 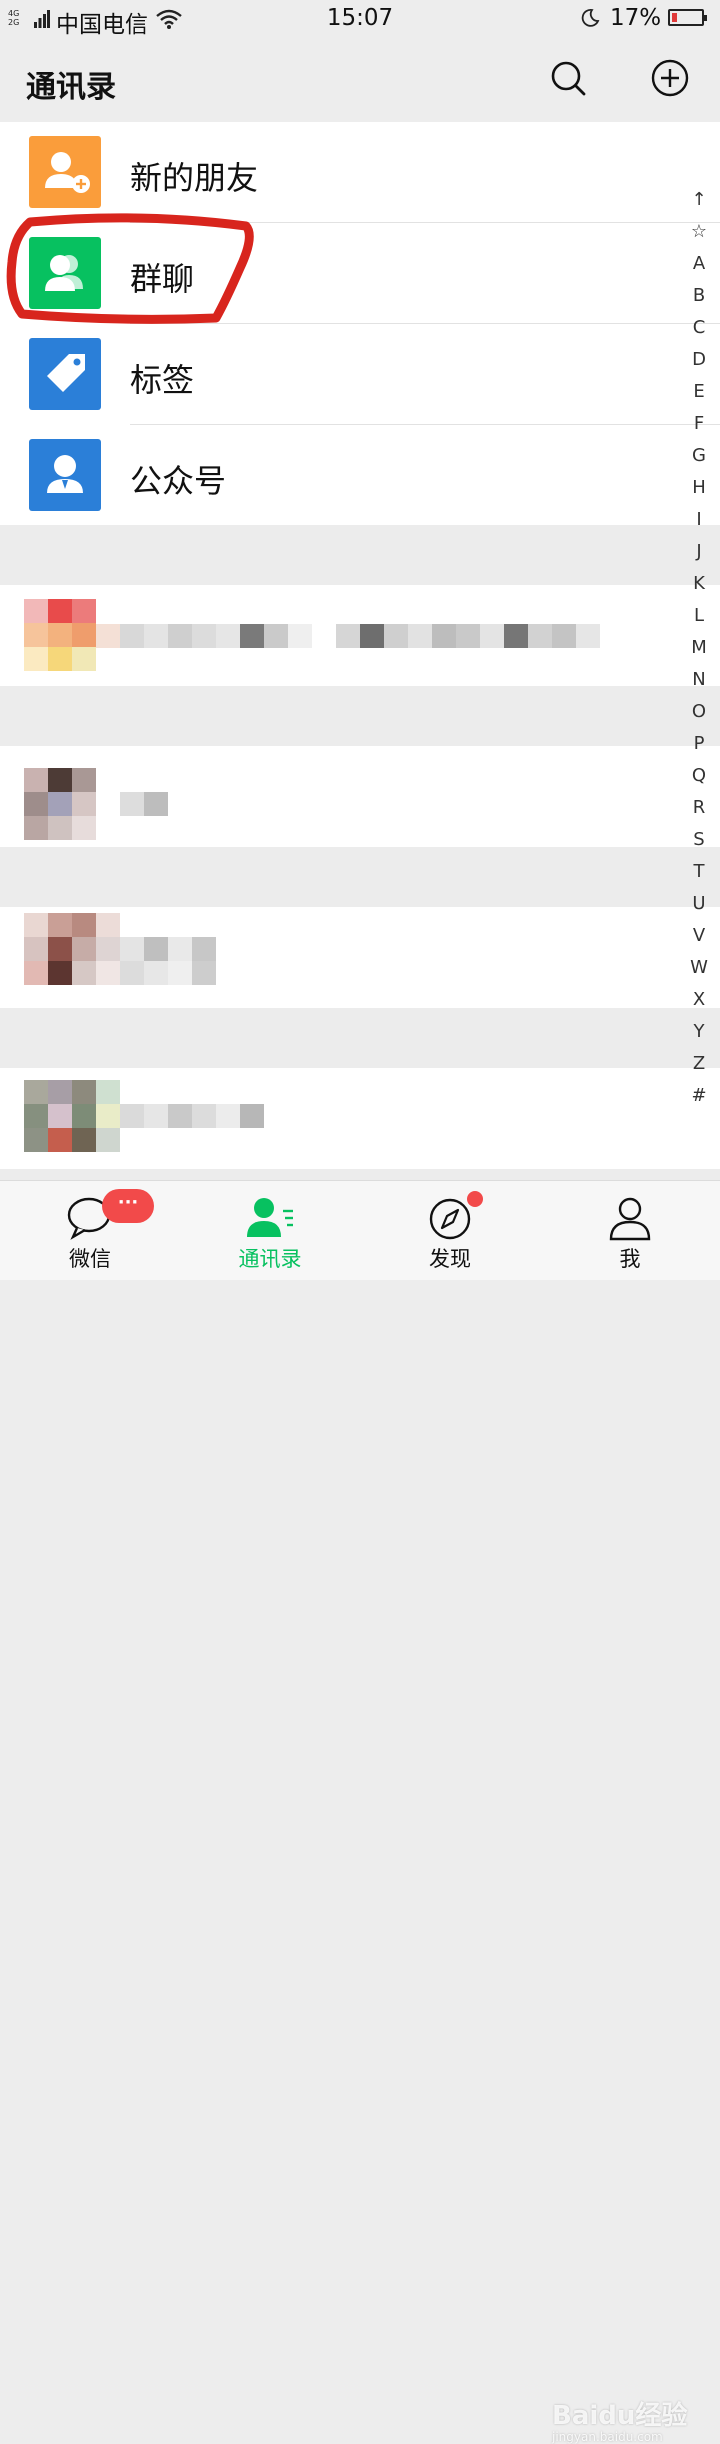 I want to click on index-letter: L, so click(x=699, y=616).